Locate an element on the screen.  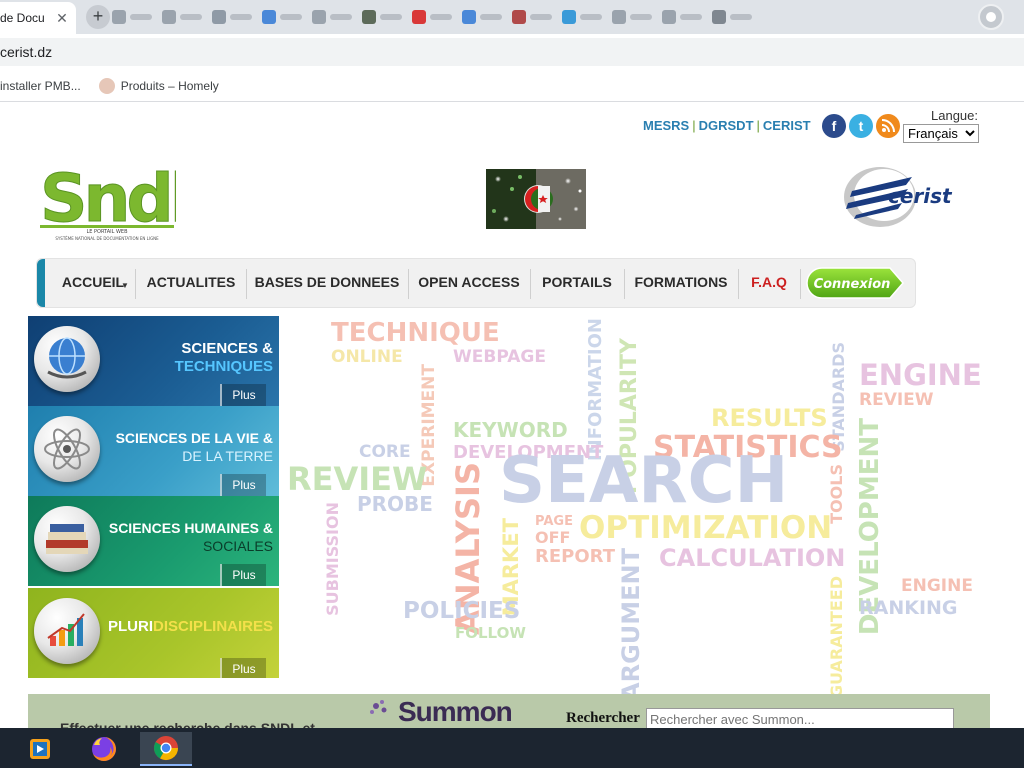
nav-faq: F.A.Q is located at coordinates (769, 283).